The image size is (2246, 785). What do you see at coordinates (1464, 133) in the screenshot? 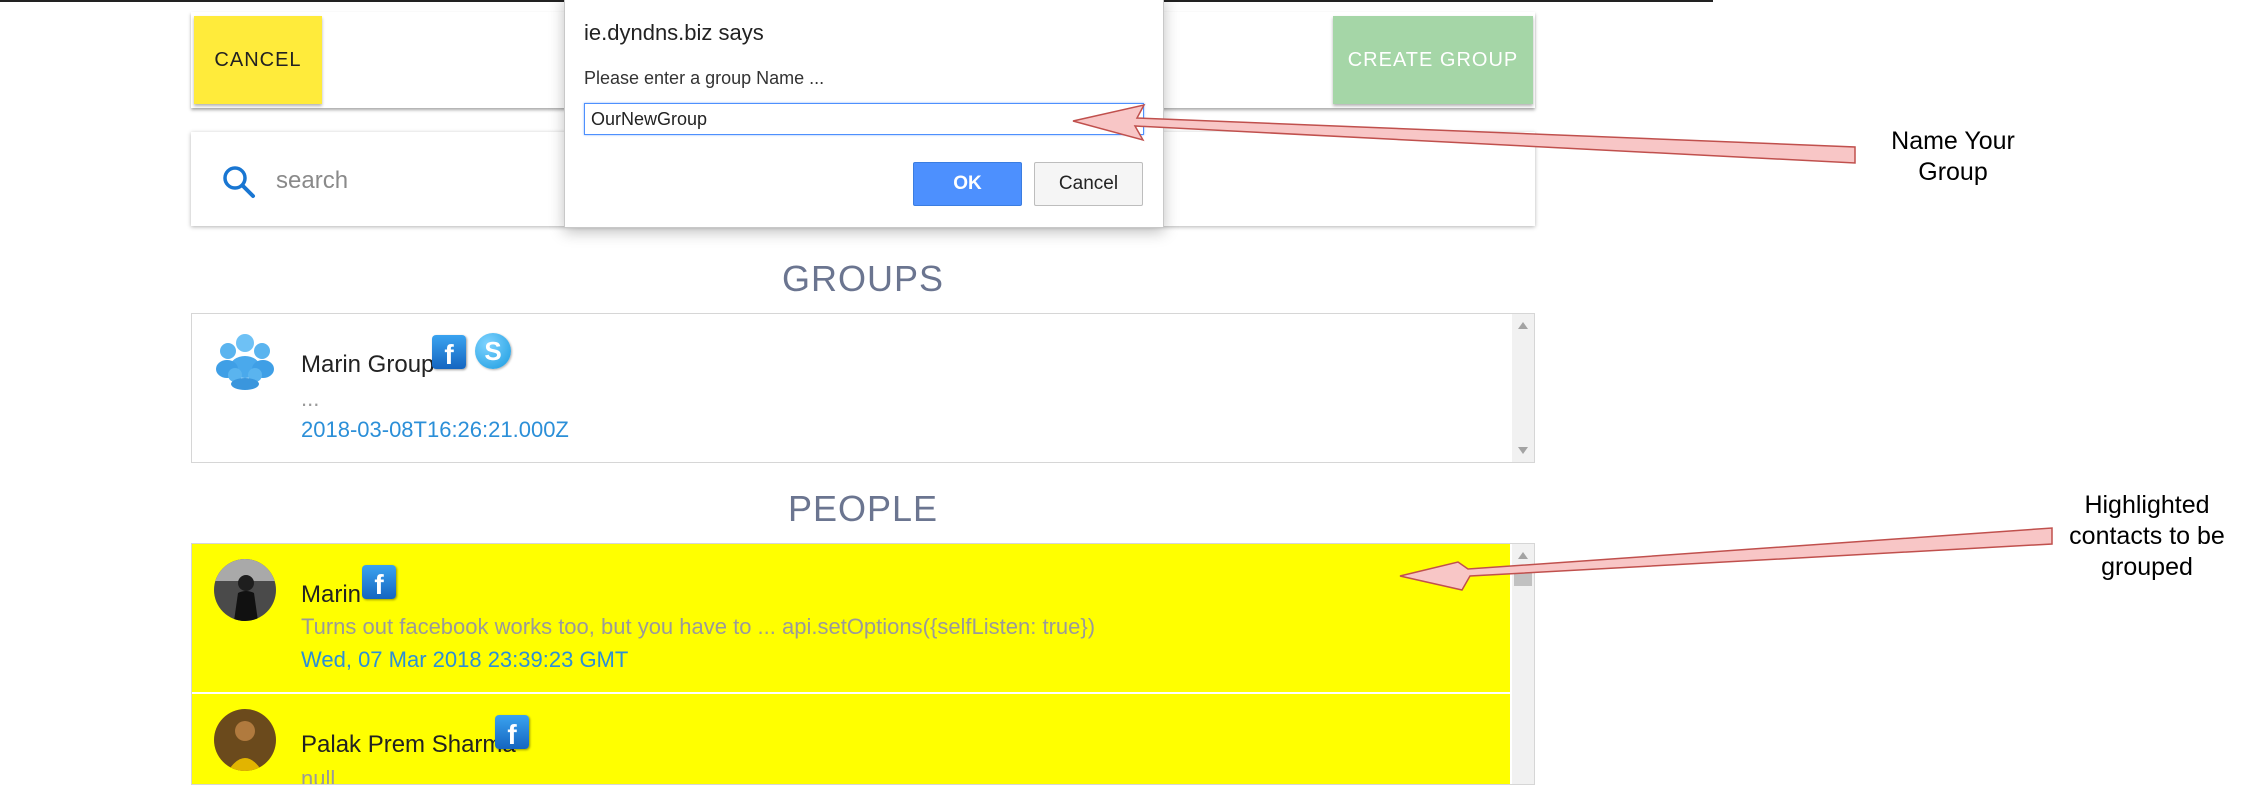
I see `name-group-arrow` at bounding box center [1464, 133].